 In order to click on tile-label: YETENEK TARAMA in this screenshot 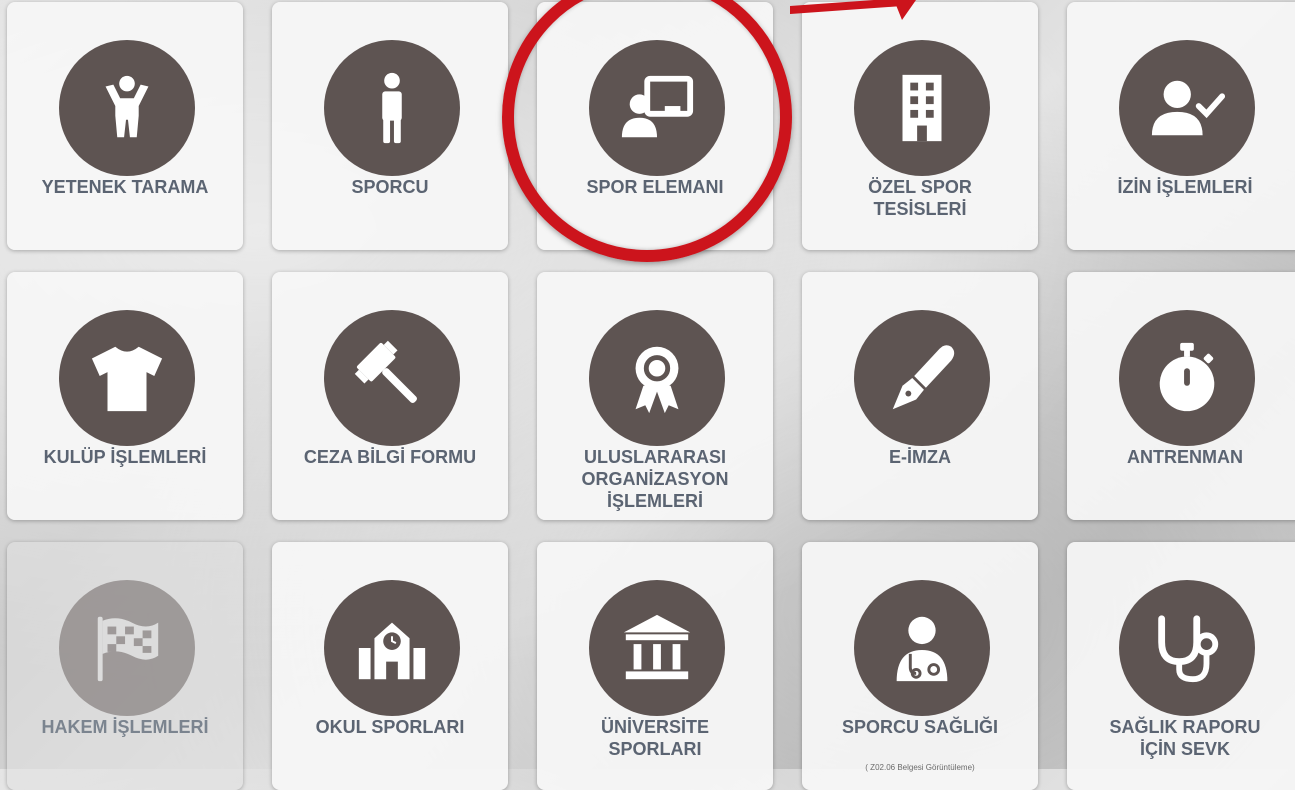, I will do `click(125, 187)`.